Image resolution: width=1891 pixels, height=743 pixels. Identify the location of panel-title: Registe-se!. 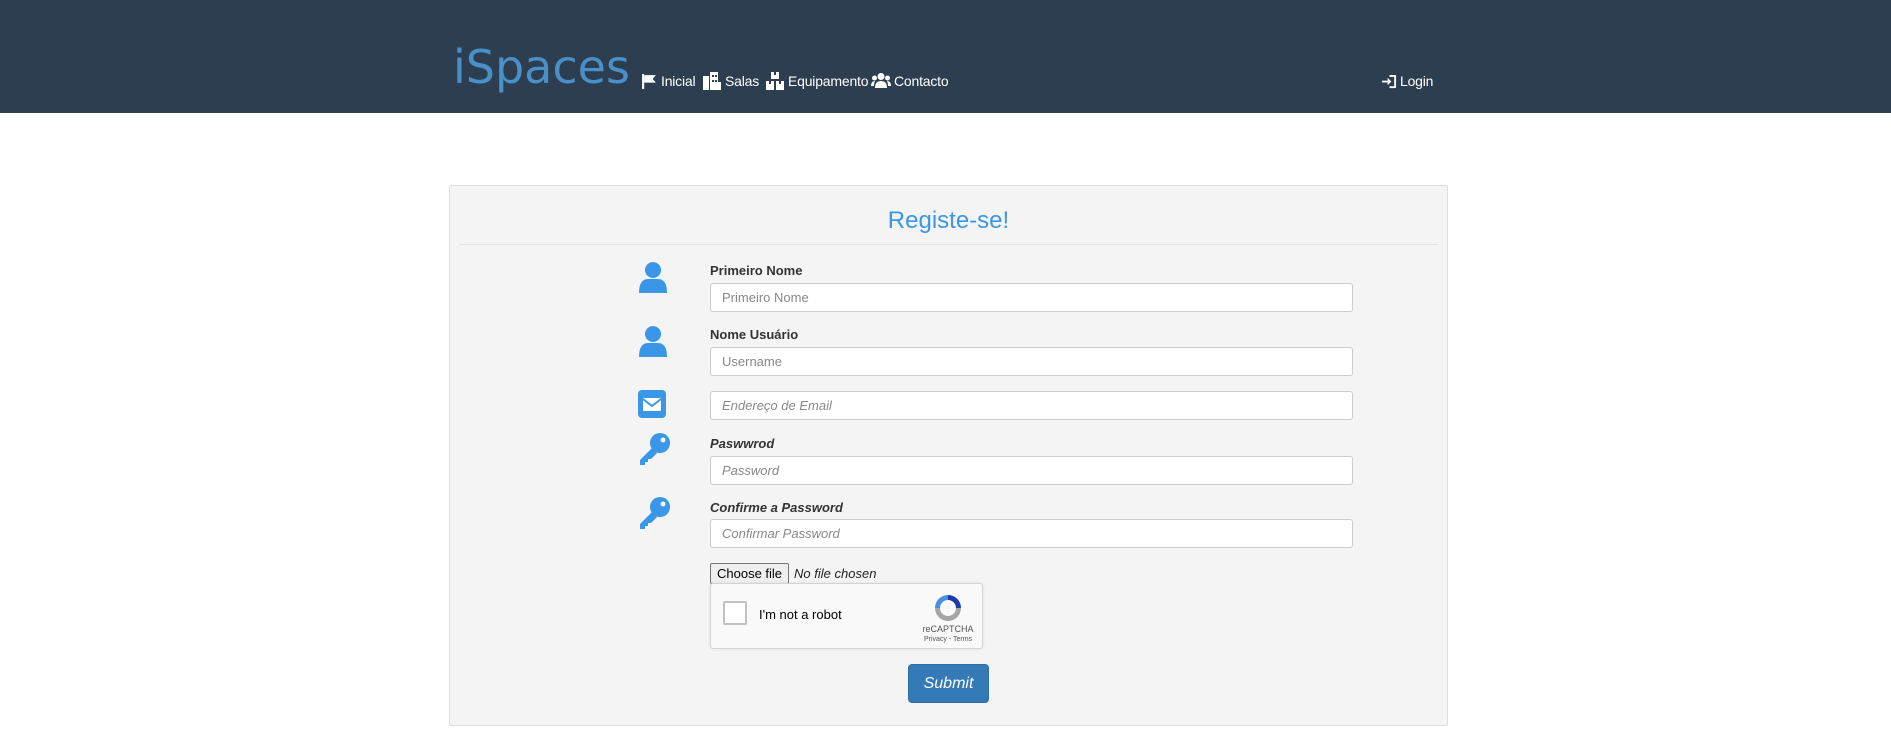
(948, 220).